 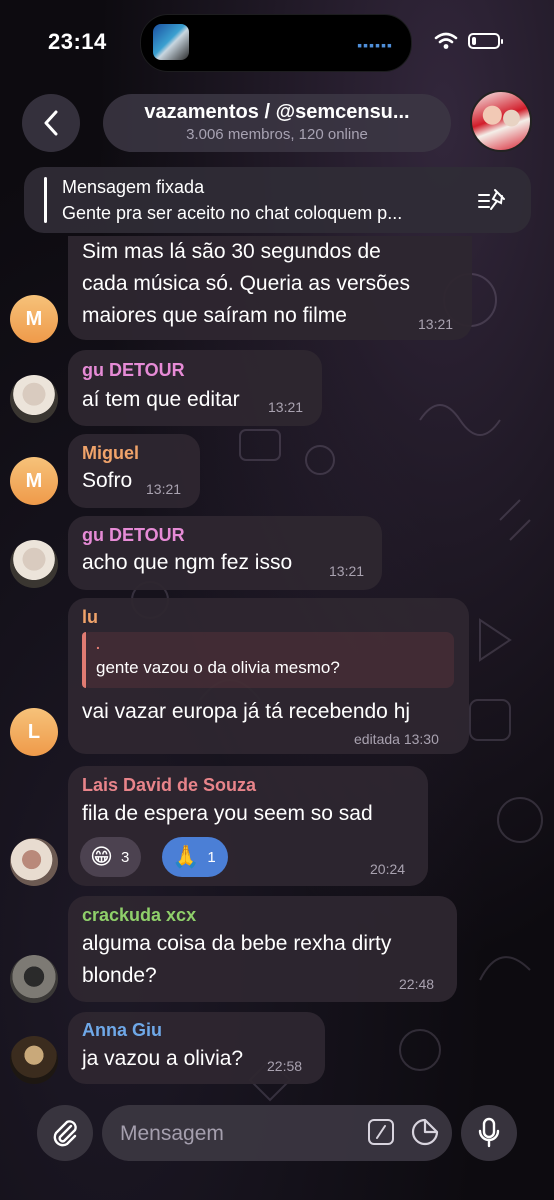 I want to click on reaction-pray: 🙏 1, so click(x=195, y=857).